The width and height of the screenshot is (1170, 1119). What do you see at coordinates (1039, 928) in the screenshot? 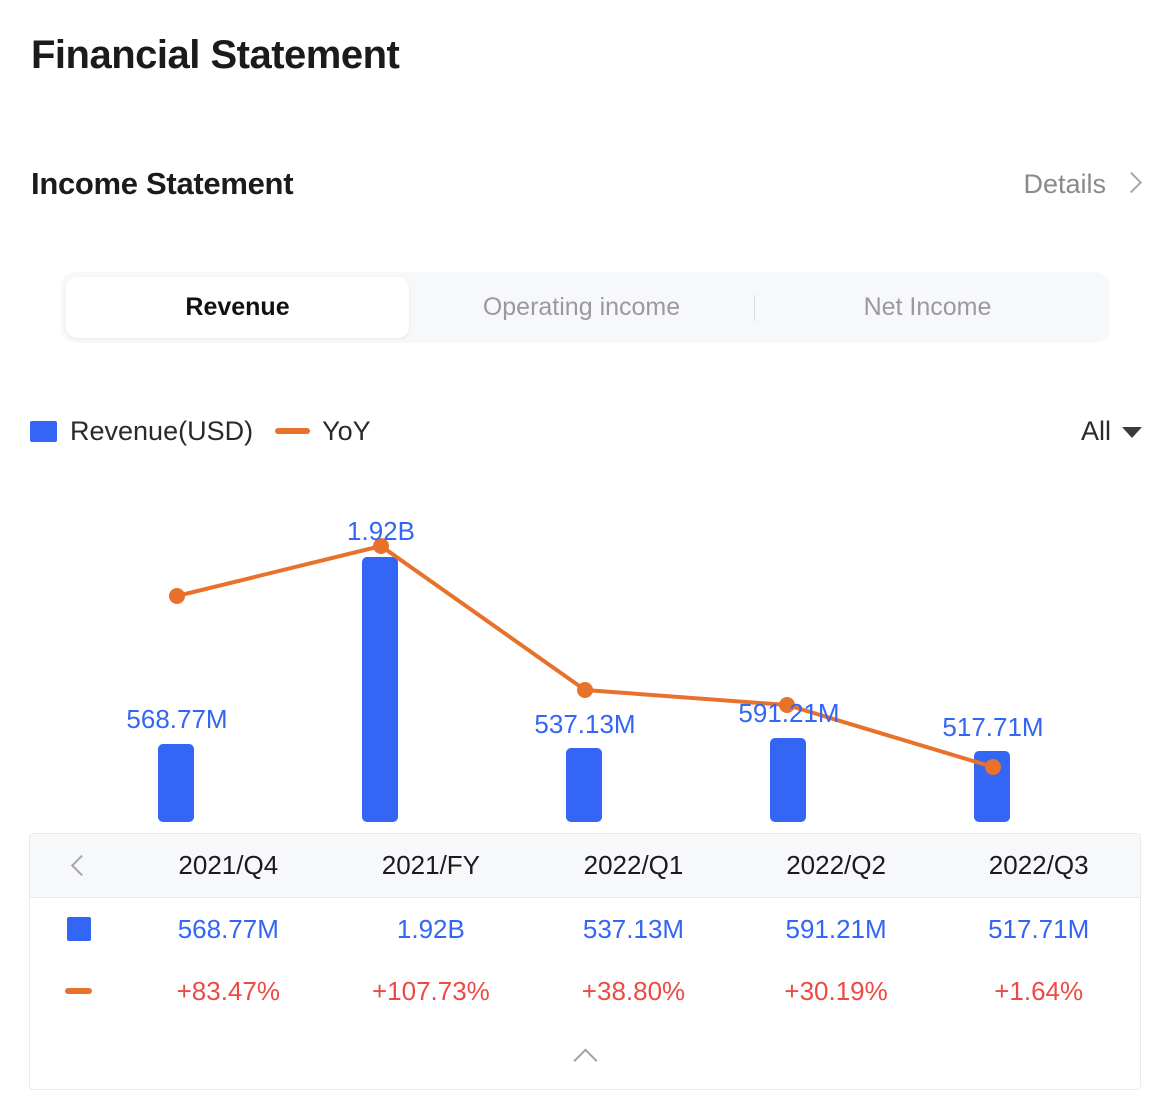
I see `revenue-cell-2022-q3: 517.71M` at bounding box center [1039, 928].